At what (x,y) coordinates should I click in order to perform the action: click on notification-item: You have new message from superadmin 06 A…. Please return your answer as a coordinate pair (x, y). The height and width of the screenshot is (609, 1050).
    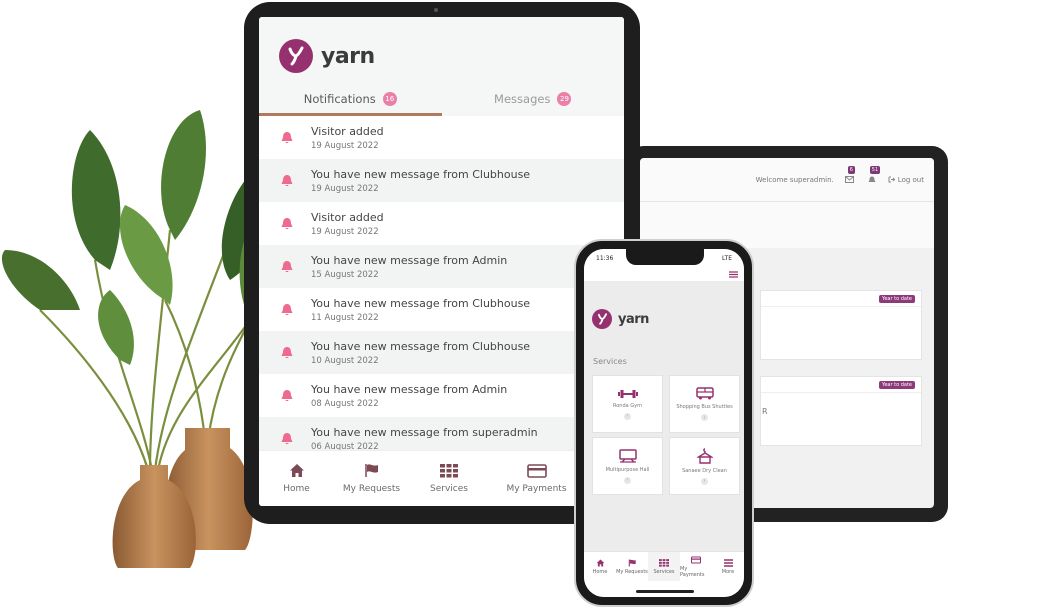
    Looking at the image, I should click on (441, 433).